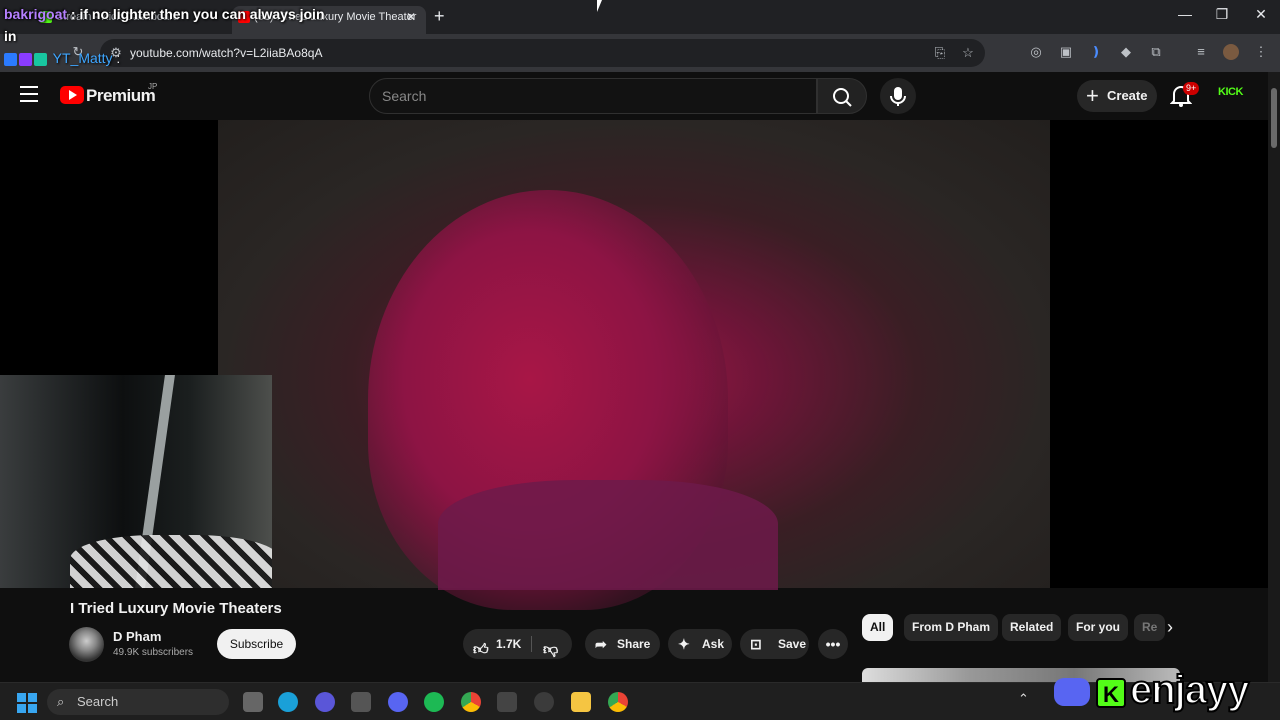  What do you see at coordinates (713, 644) in the screenshot?
I see `ask-label: Ask` at bounding box center [713, 644].